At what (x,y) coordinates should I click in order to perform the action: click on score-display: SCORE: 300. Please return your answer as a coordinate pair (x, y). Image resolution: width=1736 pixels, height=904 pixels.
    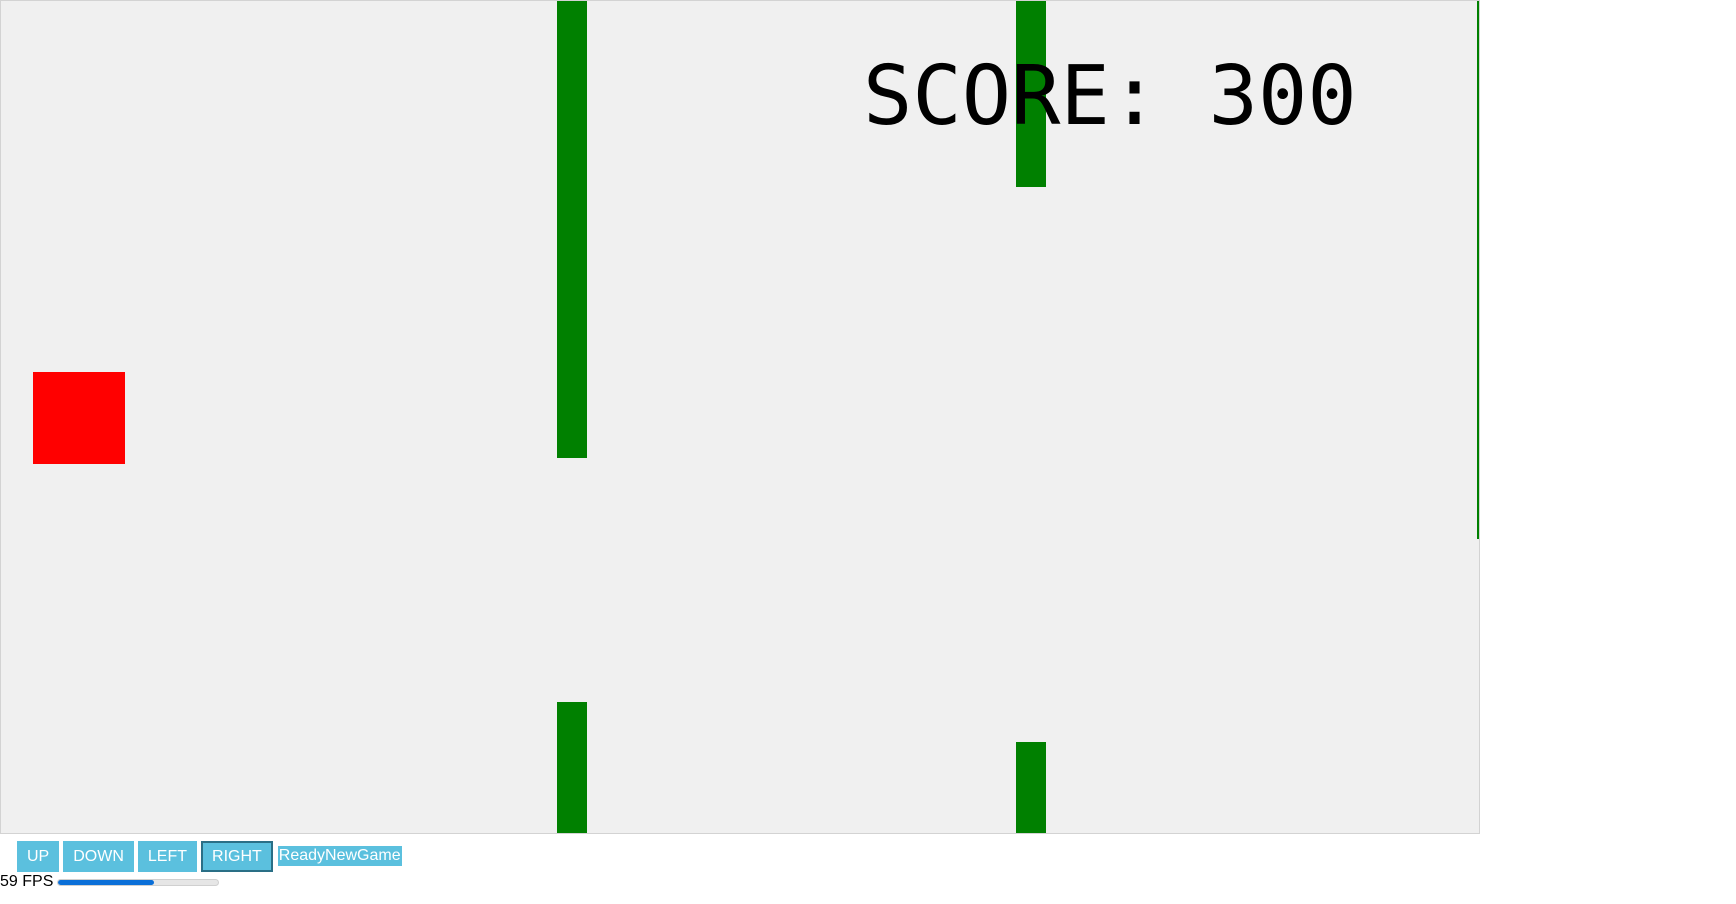
    Looking at the image, I should click on (1110, 97).